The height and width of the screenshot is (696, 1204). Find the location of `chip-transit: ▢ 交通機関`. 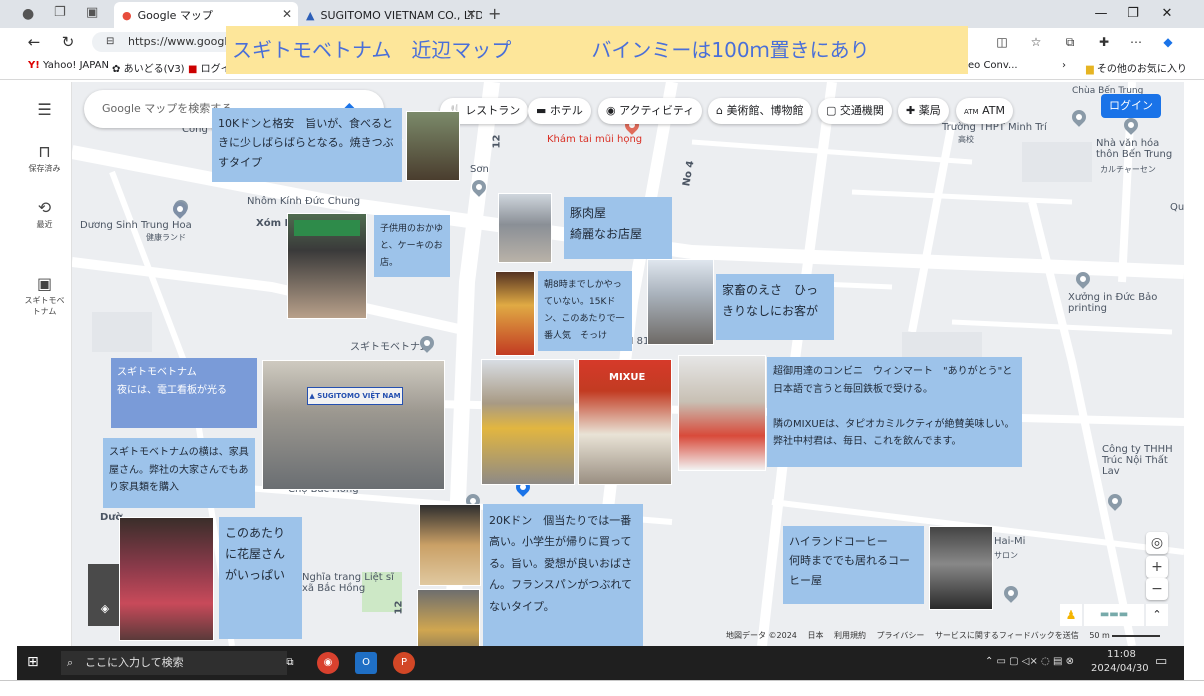

chip-transit: ▢ 交通機関 is located at coordinates (855, 111).